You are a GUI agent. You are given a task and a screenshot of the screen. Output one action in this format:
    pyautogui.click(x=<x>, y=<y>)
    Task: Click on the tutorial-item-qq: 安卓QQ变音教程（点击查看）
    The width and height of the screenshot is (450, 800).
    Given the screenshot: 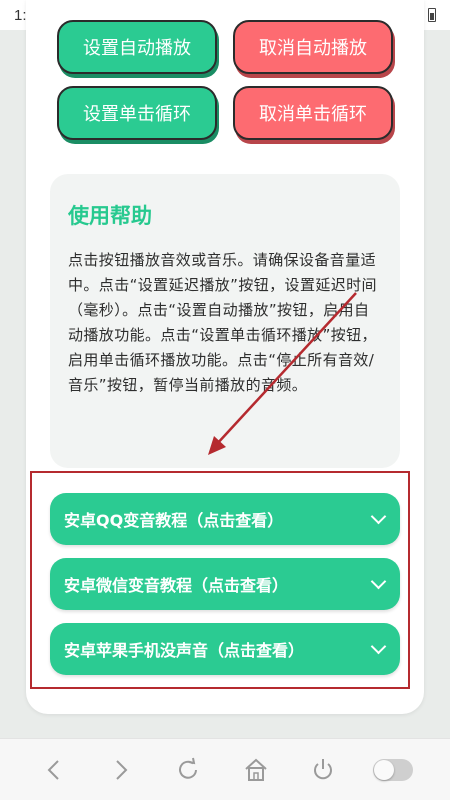 What is the action you would take?
    pyautogui.click(x=225, y=519)
    